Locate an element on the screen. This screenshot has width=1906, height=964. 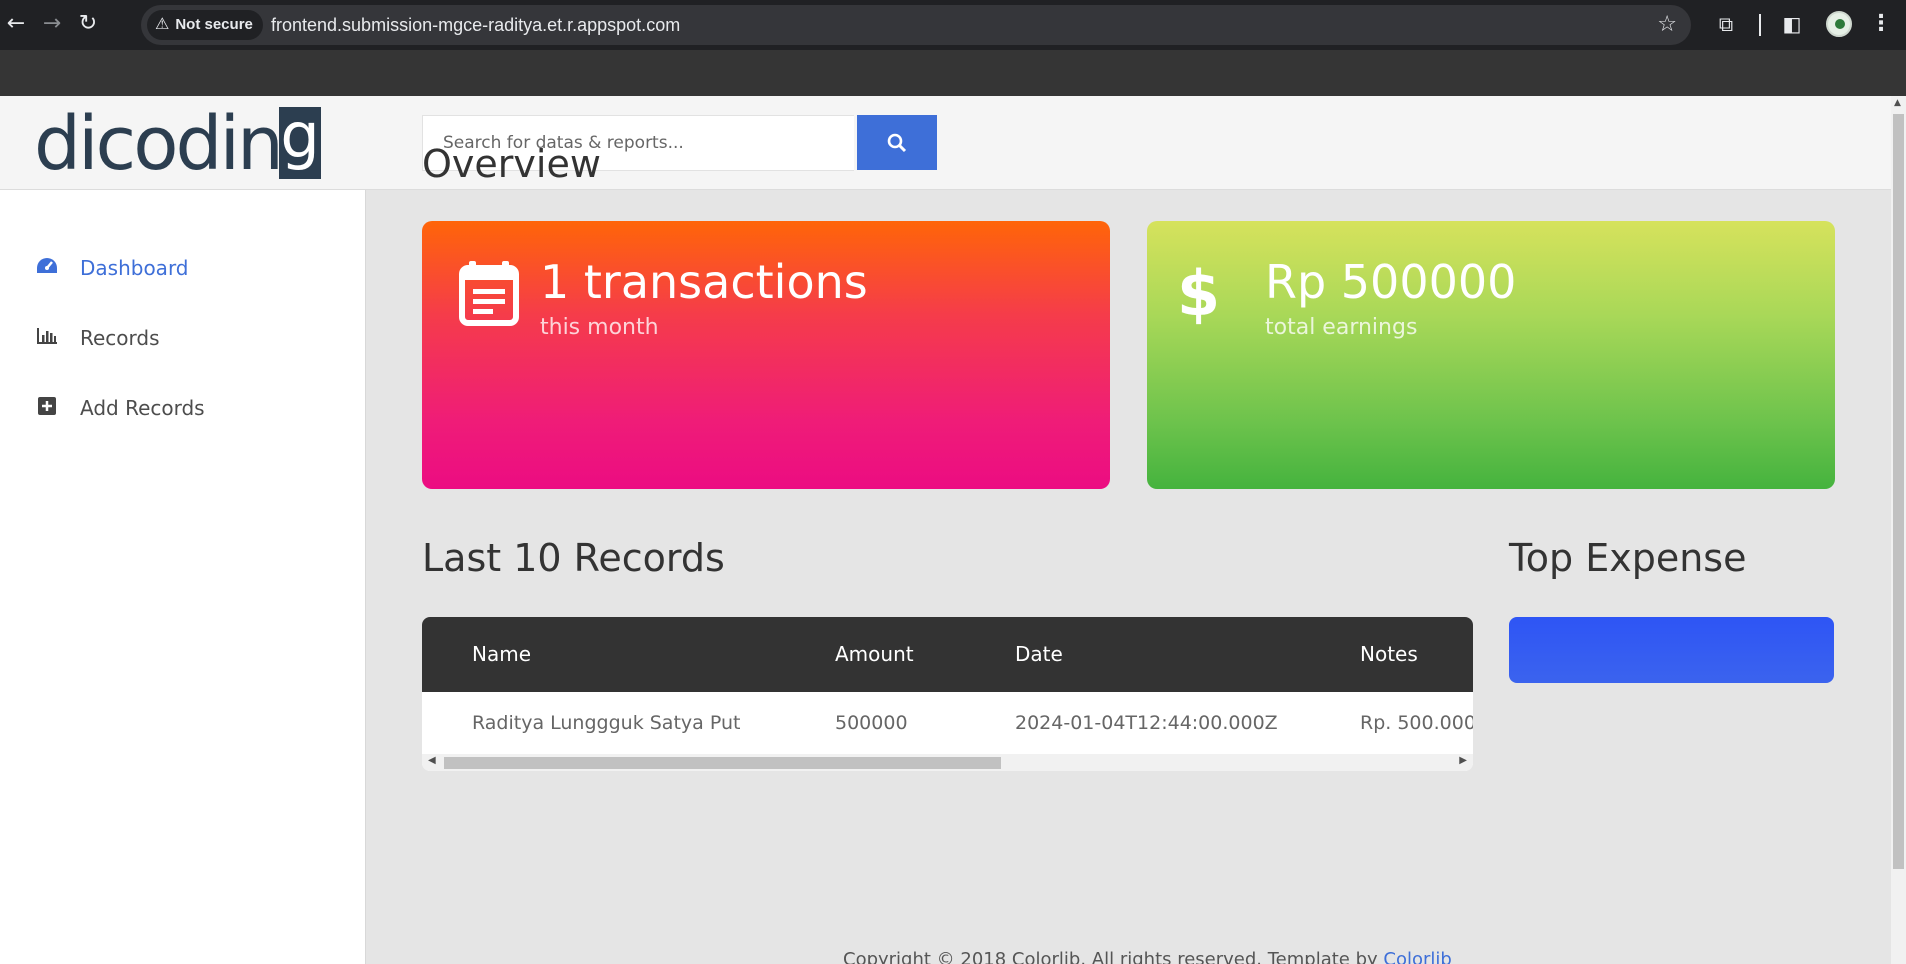
earnings-caption: total earnings is located at coordinates (1341, 327).